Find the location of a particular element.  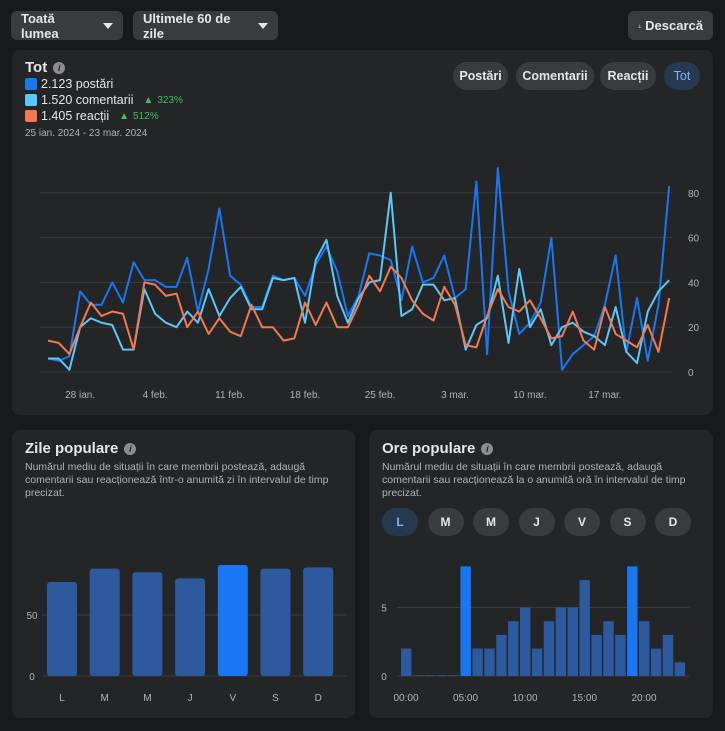

x-tick-label: 3 mar. is located at coordinates (455, 395).